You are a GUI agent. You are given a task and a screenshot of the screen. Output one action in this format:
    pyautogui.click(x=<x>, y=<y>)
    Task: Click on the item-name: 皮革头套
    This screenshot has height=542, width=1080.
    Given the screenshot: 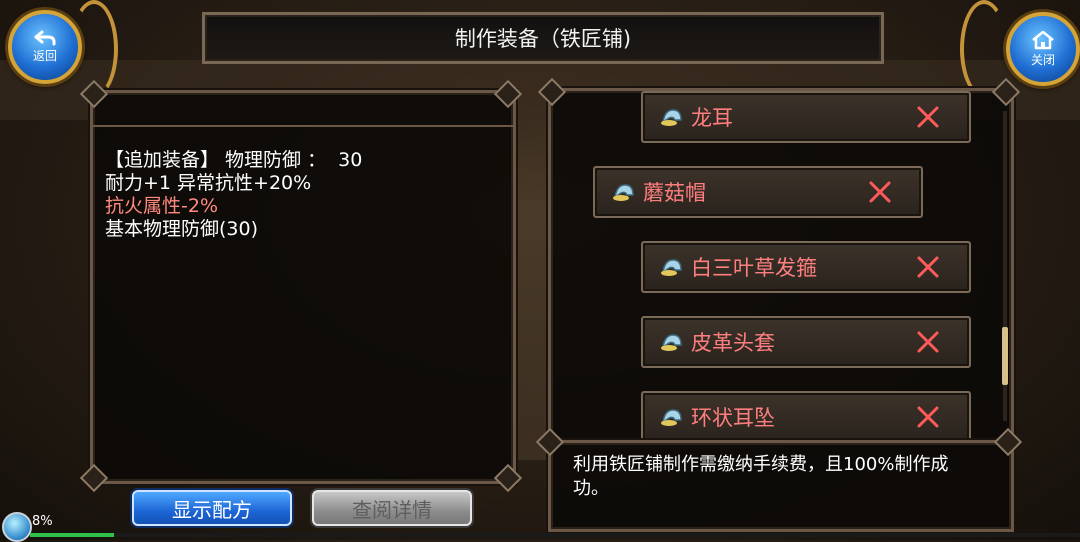 What is the action you would take?
    pyautogui.click(x=733, y=343)
    